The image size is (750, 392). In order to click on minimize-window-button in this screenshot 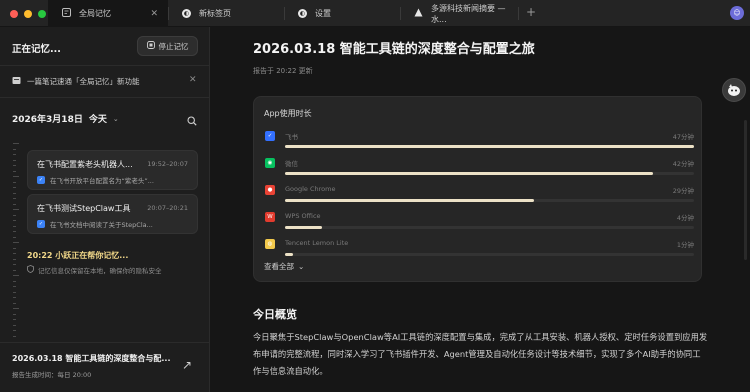, I will do `click(28, 14)`.